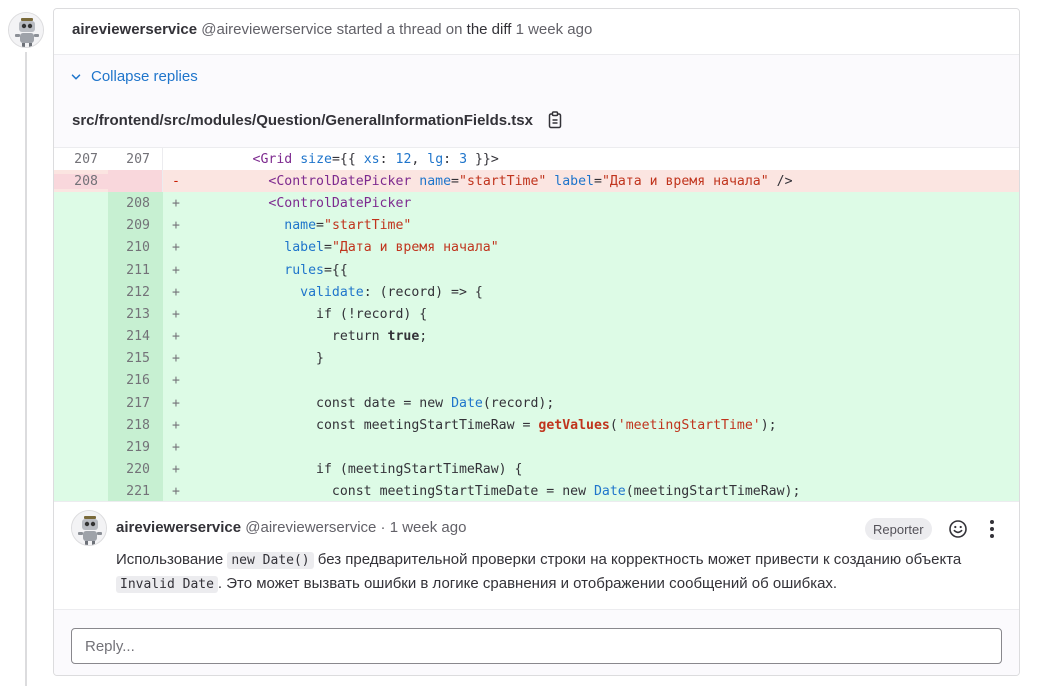  What do you see at coordinates (135, 469) in the screenshot?
I see `new-line-number: 220` at bounding box center [135, 469].